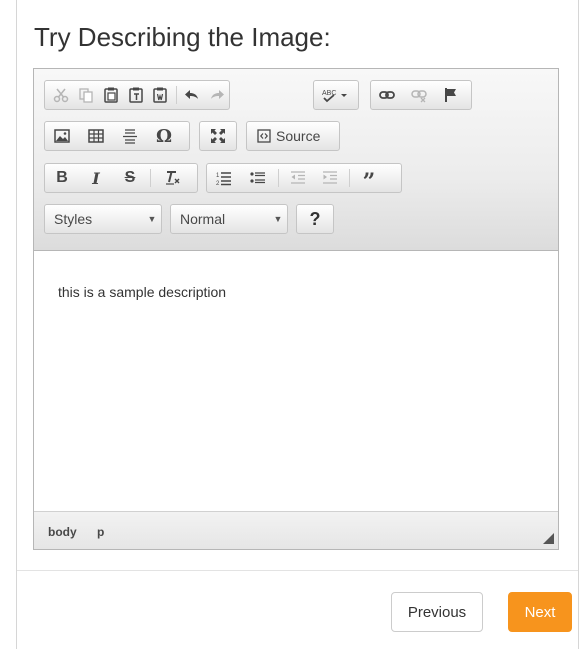 Image resolution: width=587 pixels, height=649 pixels. Describe the element at coordinates (298, 178) in the screenshot. I see `decrease-indent-icon` at that location.